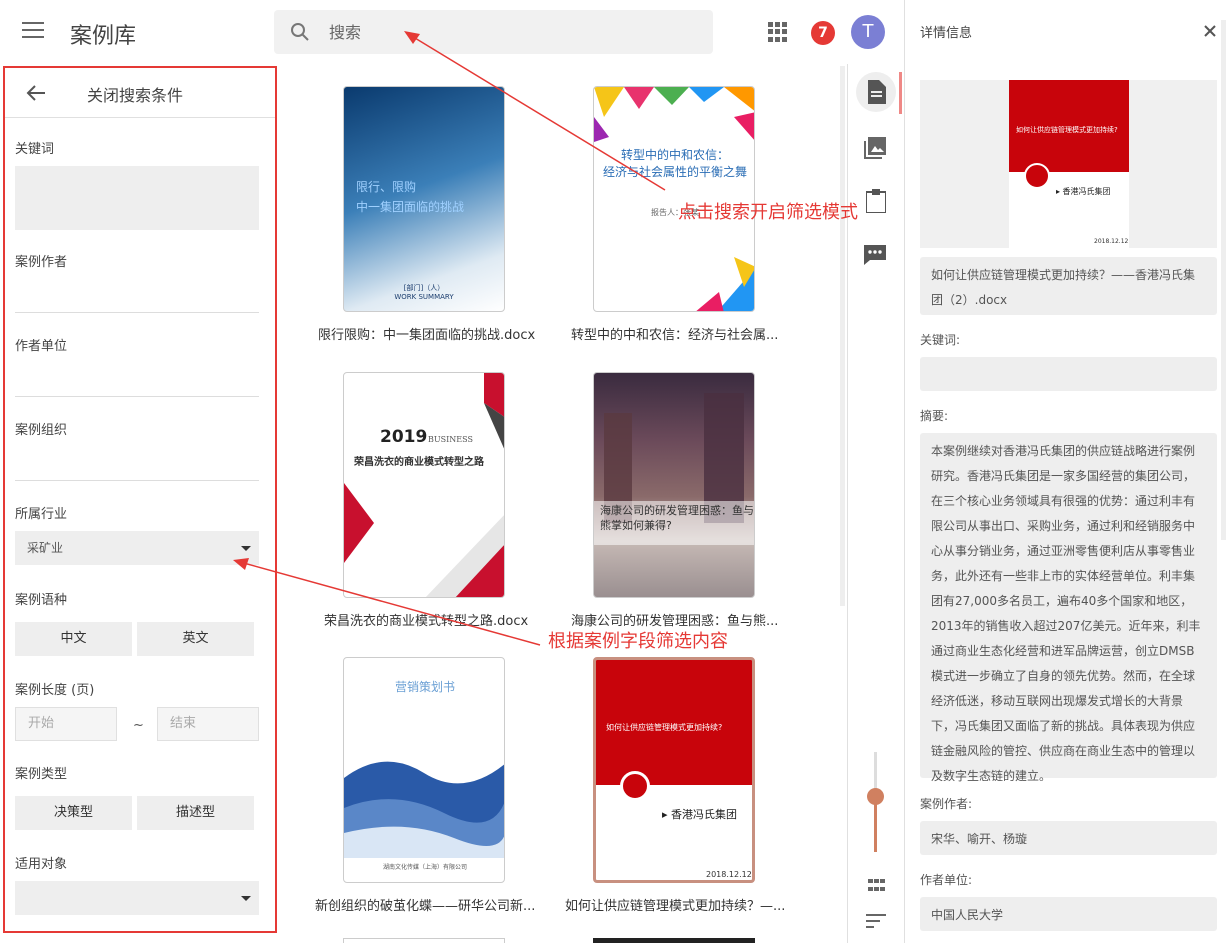  Describe the element at coordinates (638, 641) in the screenshot. I see `filter-hint-annotation: 根据案例字段筛选内容` at that location.